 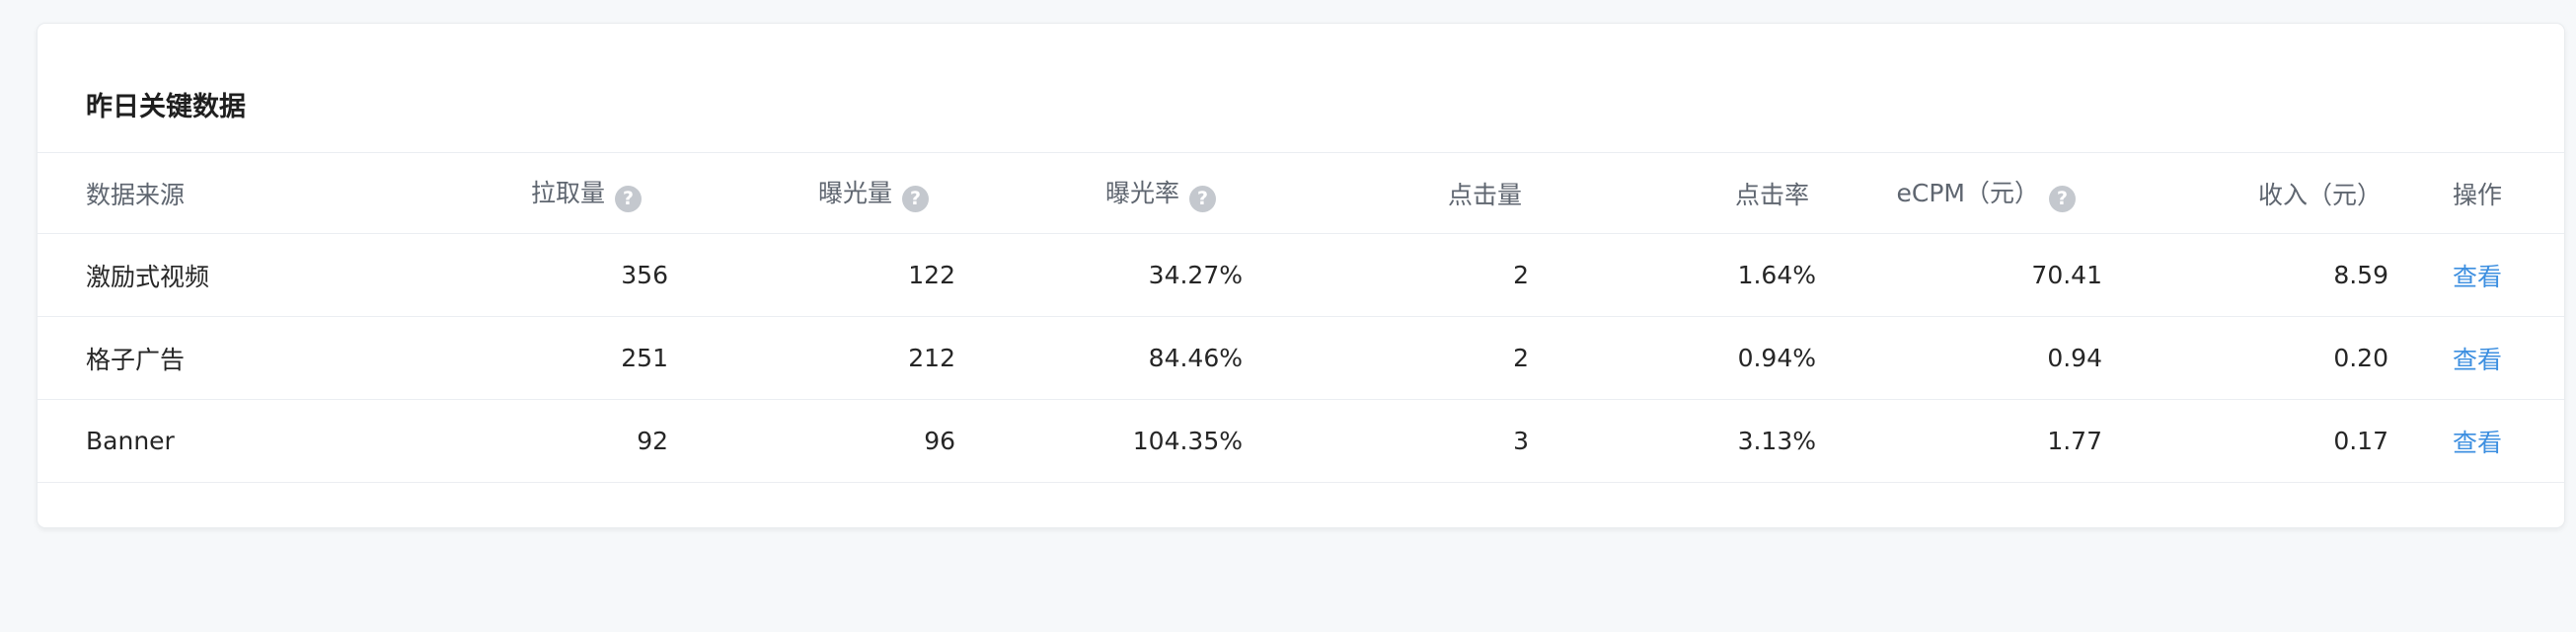 I want to click on col-header-source: 数据来源, so click(x=210, y=193).